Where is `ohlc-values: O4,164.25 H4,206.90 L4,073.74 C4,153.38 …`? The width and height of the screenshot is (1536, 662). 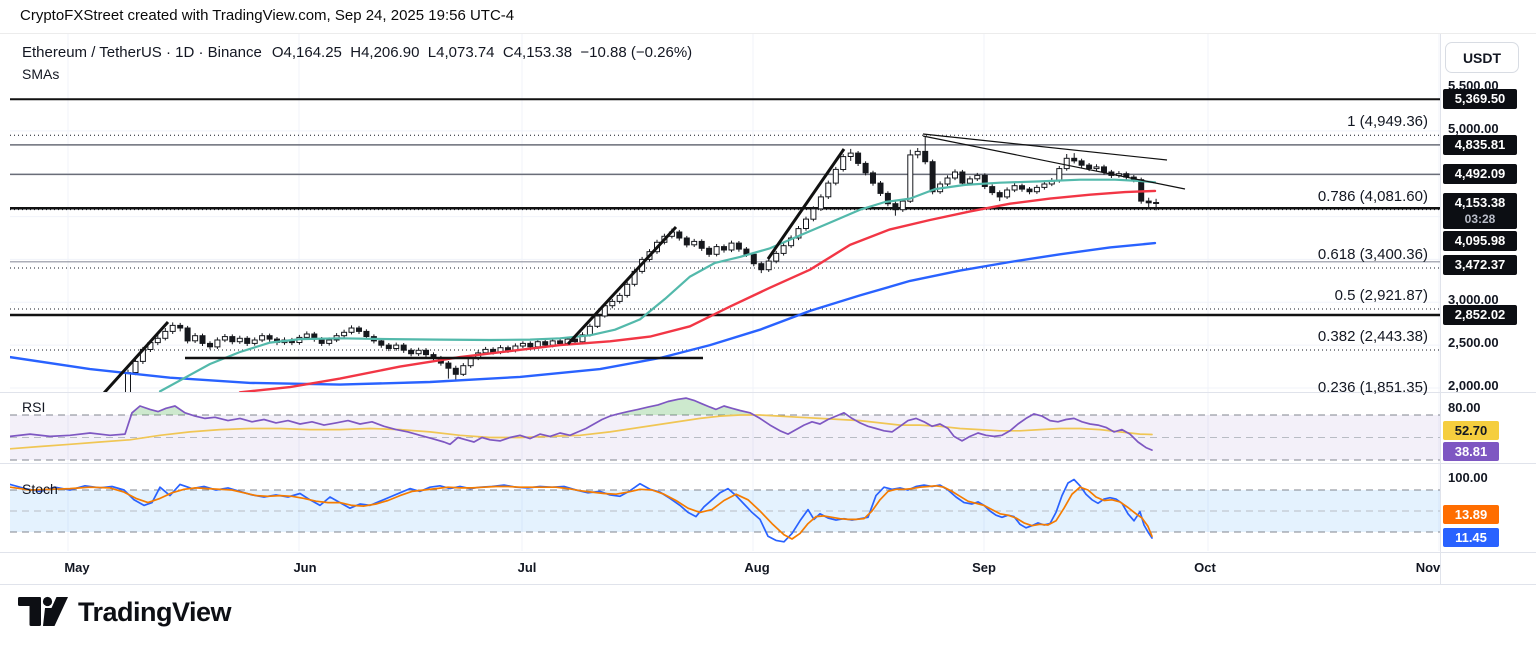 ohlc-values: O4,164.25 H4,206.90 L4,073.74 C4,153.38 … is located at coordinates (482, 52).